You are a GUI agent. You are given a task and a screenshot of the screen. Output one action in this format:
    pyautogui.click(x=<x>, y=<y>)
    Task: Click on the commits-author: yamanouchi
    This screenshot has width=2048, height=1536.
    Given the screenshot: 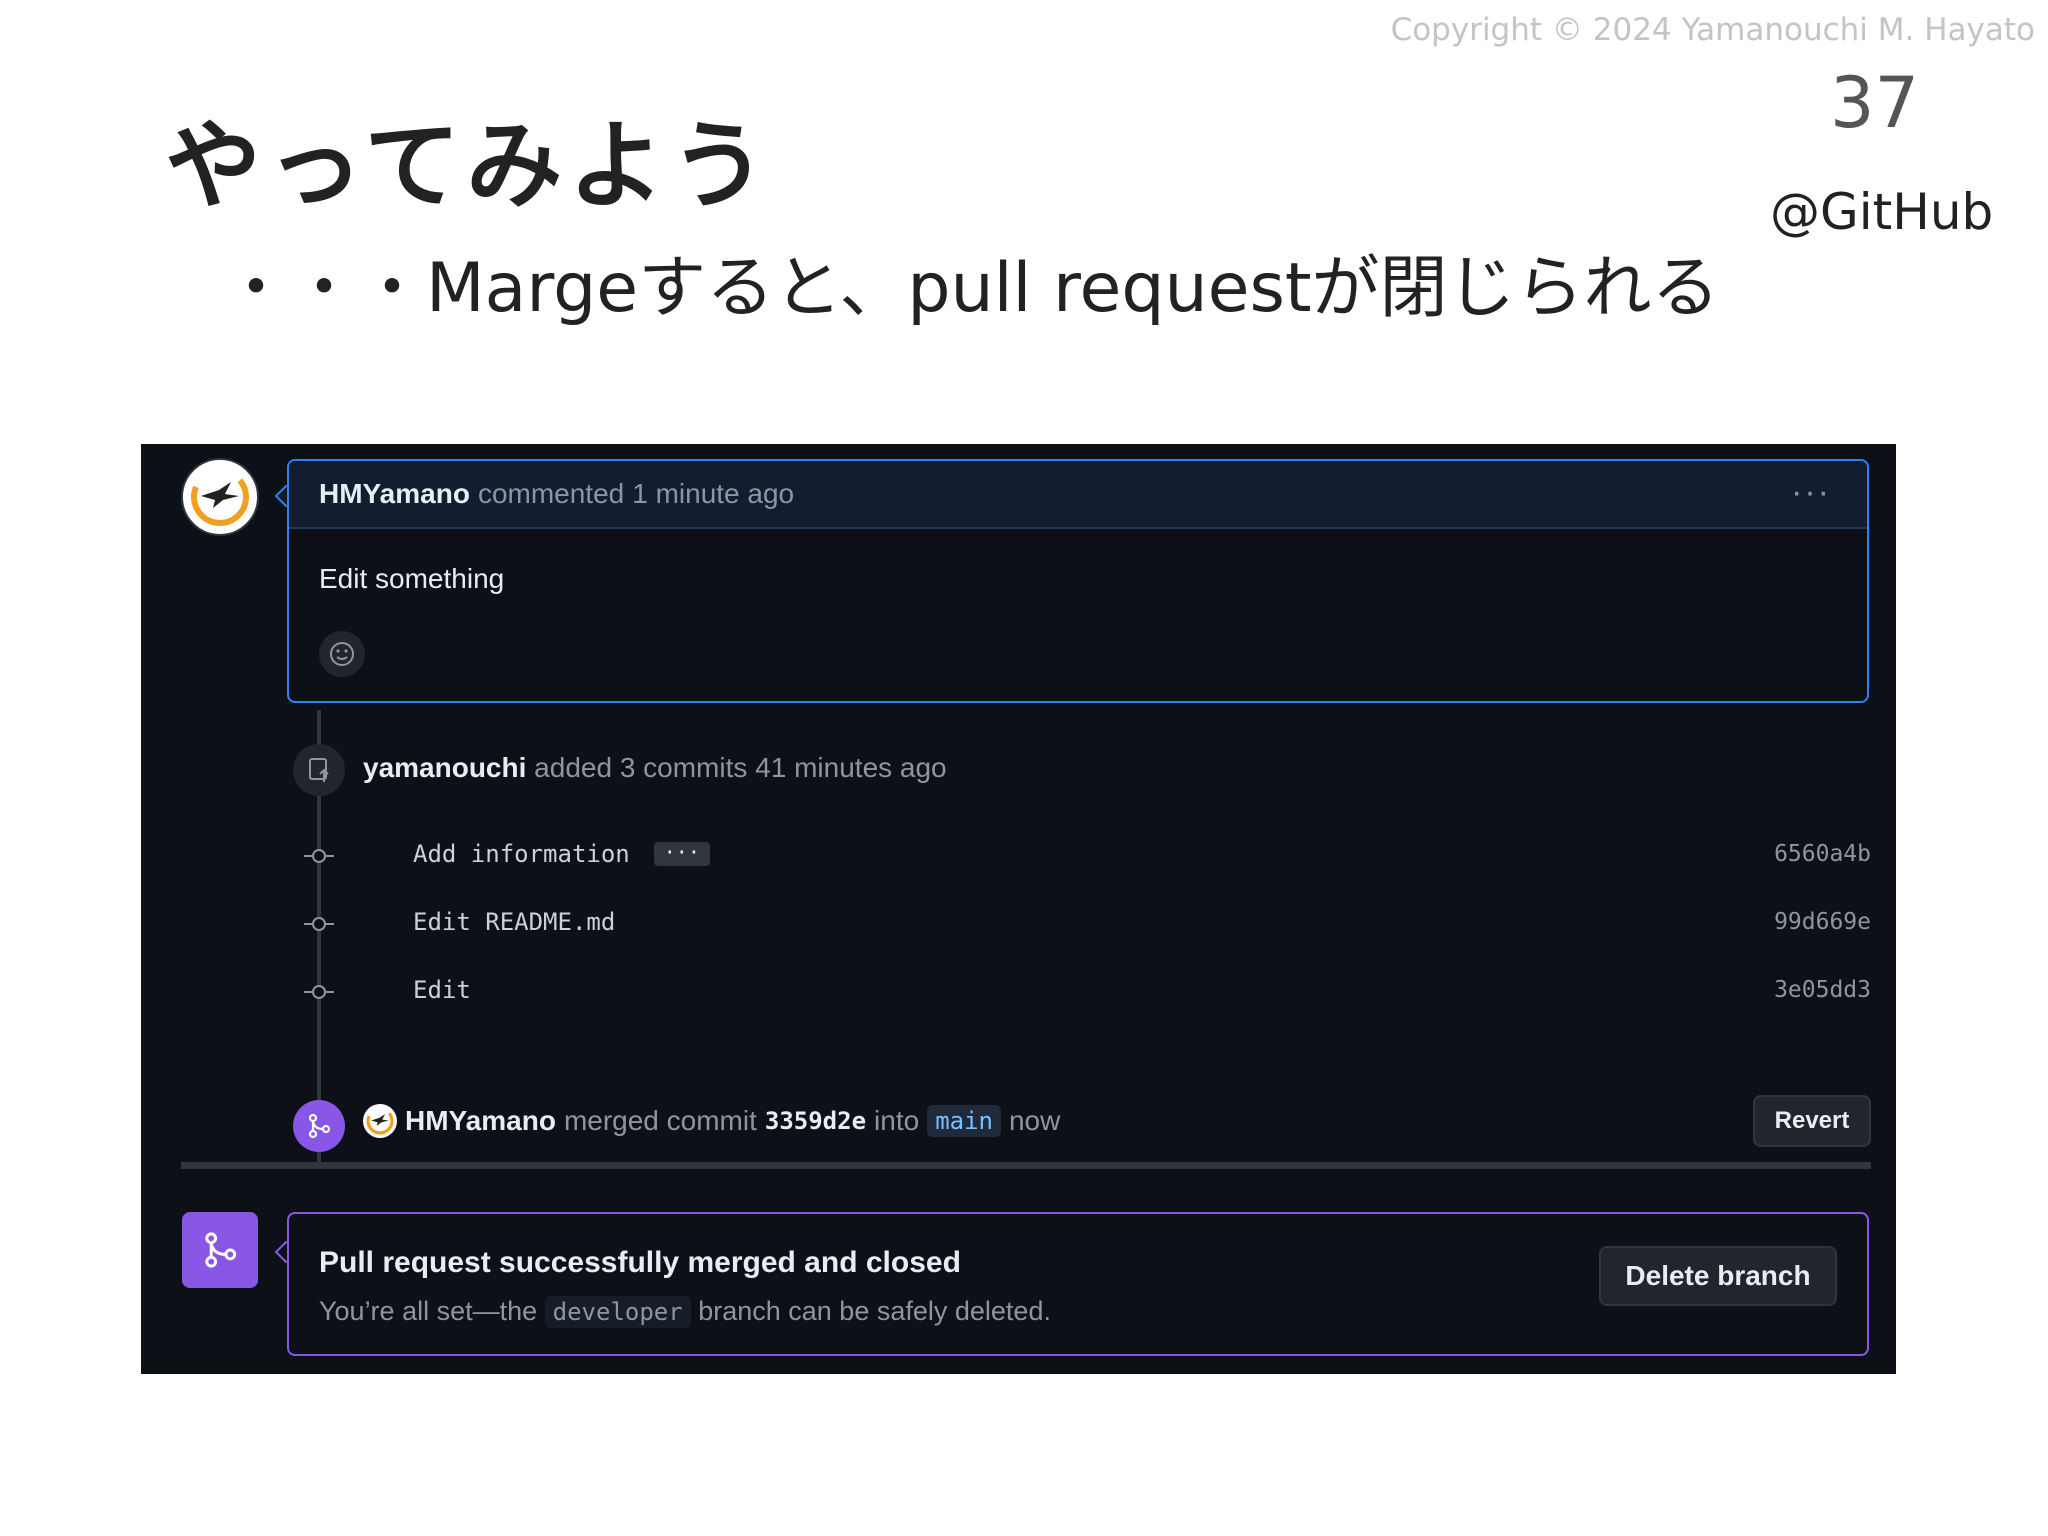 What is the action you would take?
    pyautogui.click(x=444, y=767)
    